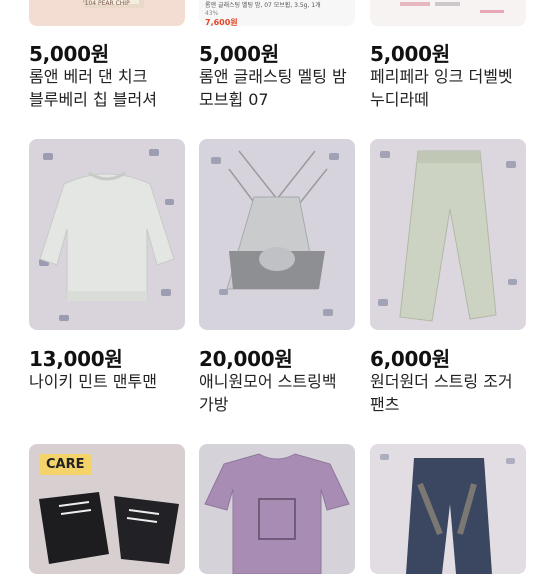 The image size is (555, 574). What do you see at coordinates (76, 359) in the screenshot?
I see `product-price: 13,000원` at bounding box center [76, 359].